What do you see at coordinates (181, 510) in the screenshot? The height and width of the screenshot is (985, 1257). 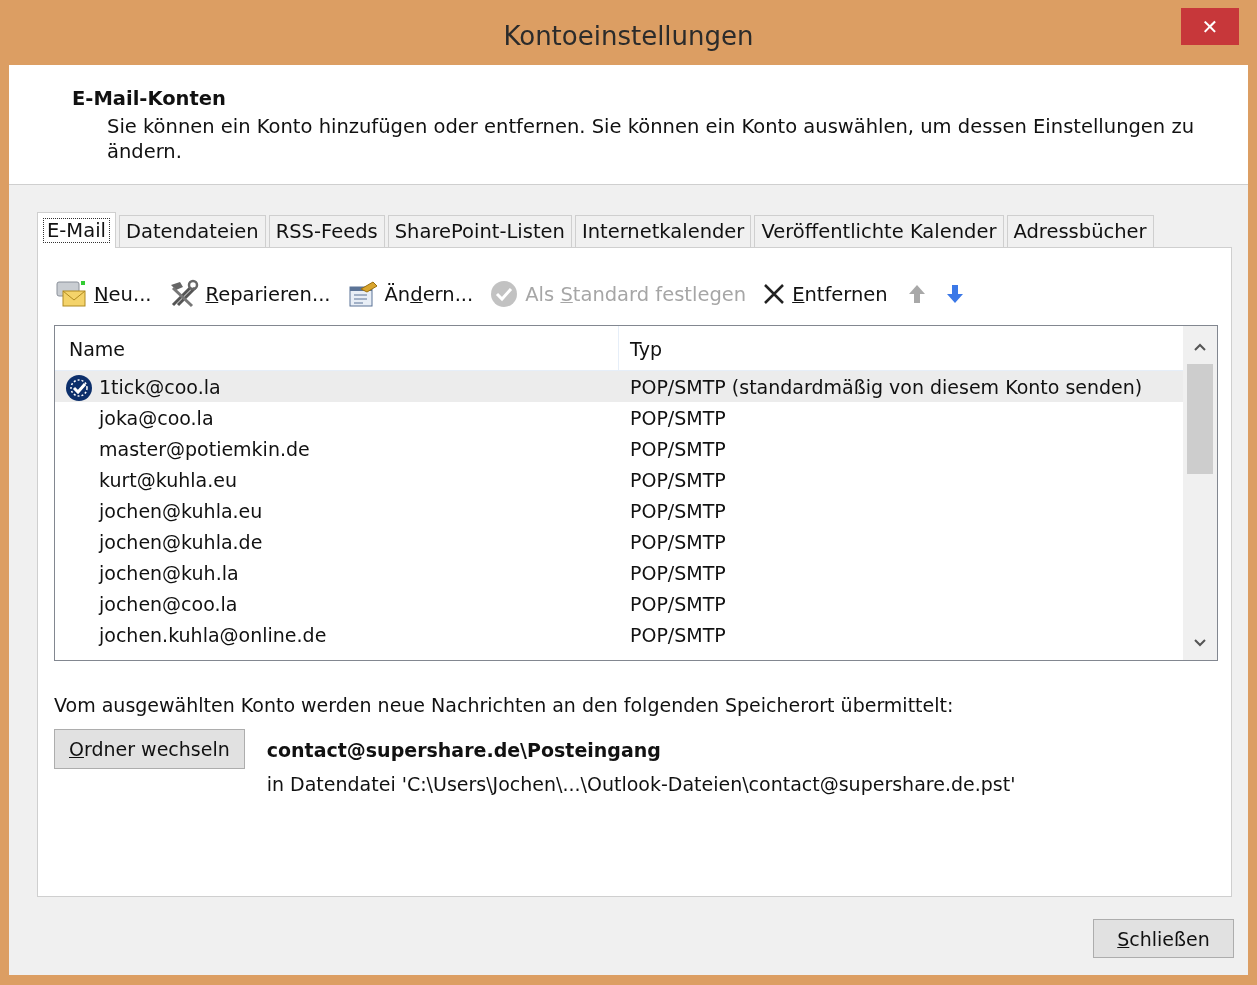 I see `account-name: jochen@kuhla.eu` at bounding box center [181, 510].